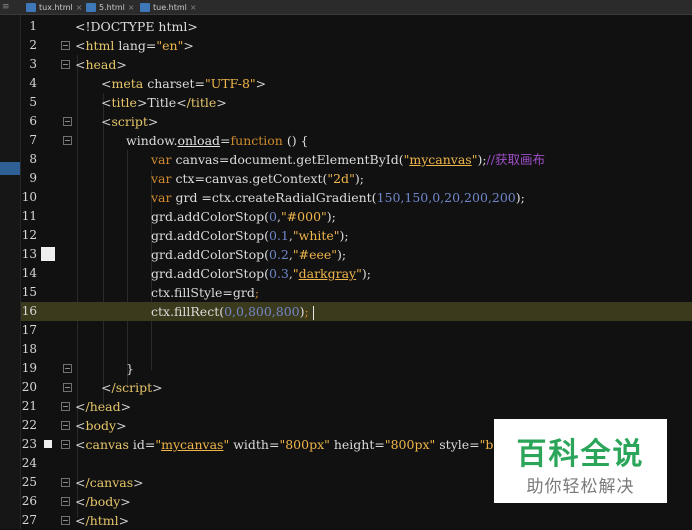 Image resolution: width=692 pixels, height=530 pixels. What do you see at coordinates (303, 216) in the screenshot?
I see `code-token: "#000"` at bounding box center [303, 216].